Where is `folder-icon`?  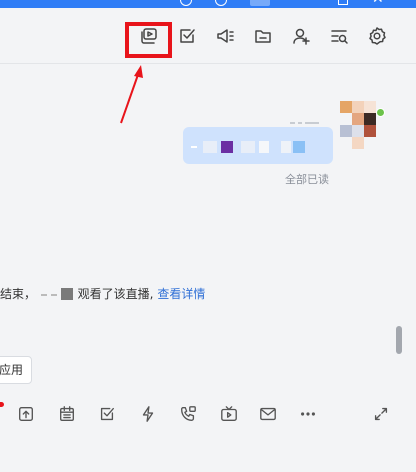 folder-icon is located at coordinates (263, 36).